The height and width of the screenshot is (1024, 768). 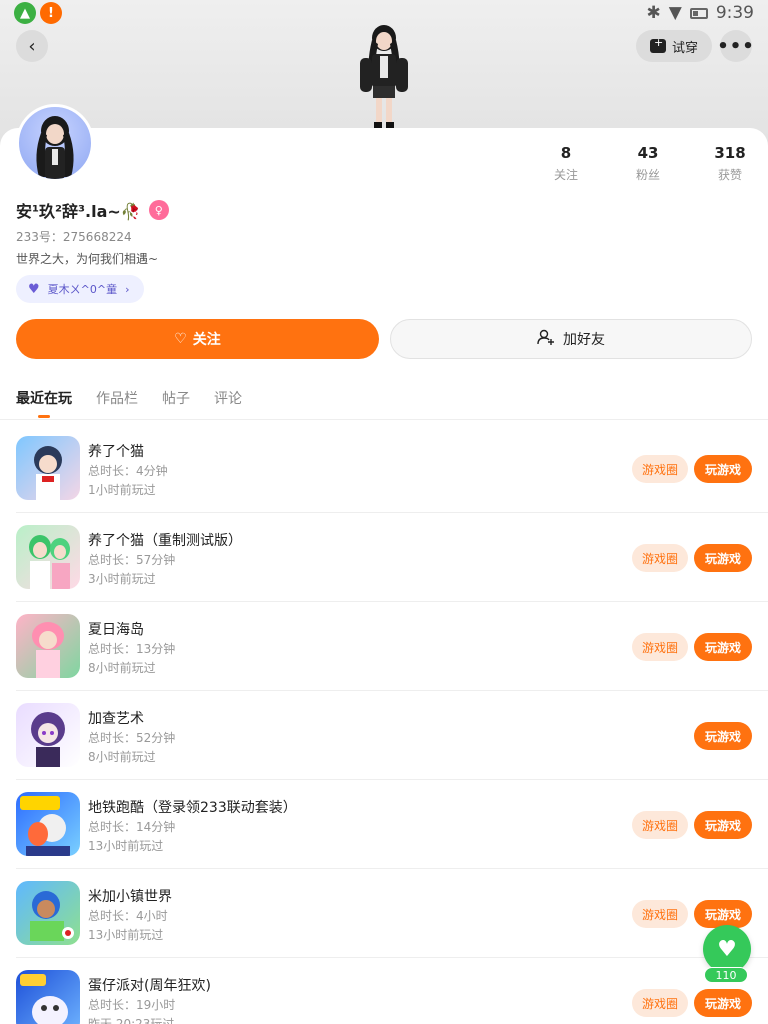 What do you see at coordinates (51, 13) in the screenshot?
I see `alert-notification-icon: !` at bounding box center [51, 13].